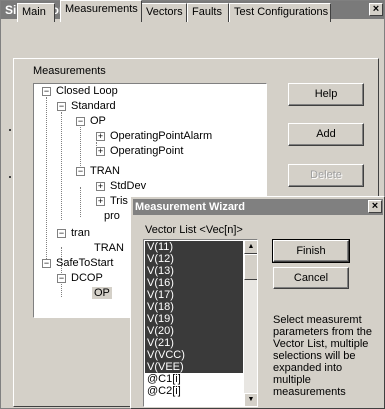  What do you see at coordinates (311, 278) in the screenshot?
I see `cancel-button: Cancel` at bounding box center [311, 278].